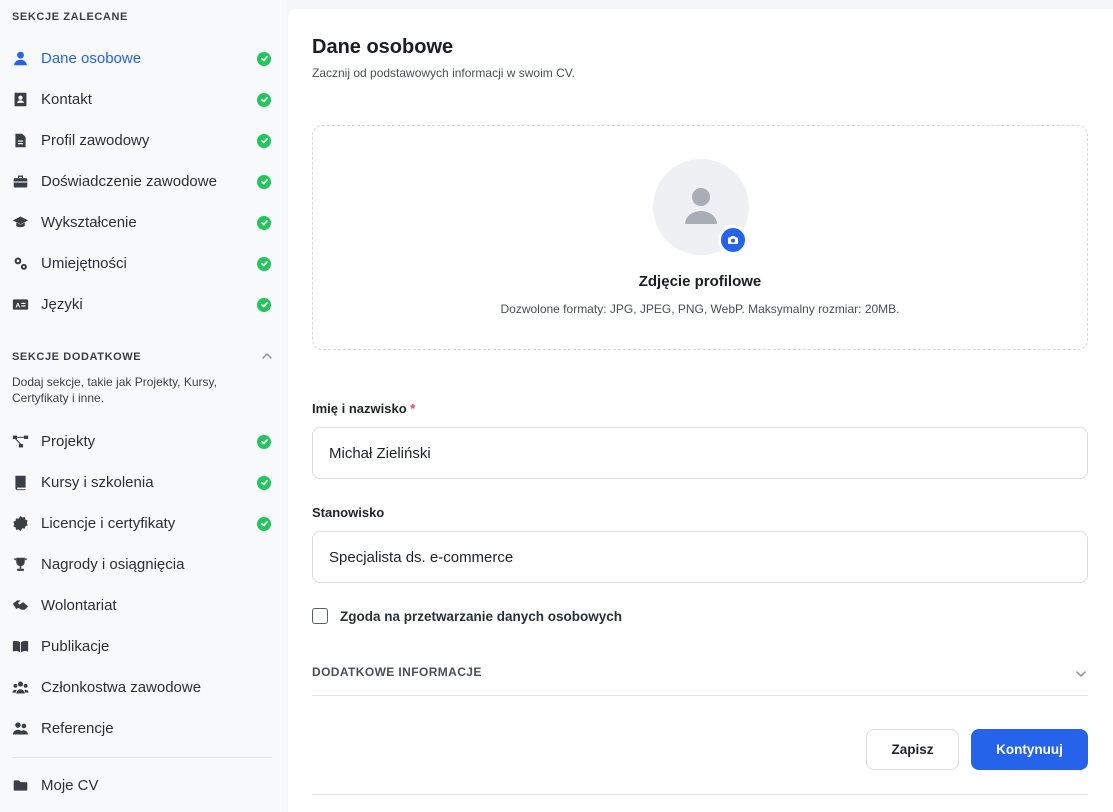 The height and width of the screenshot is (812, 1113). Describe the element at coordinates (700, 281) in the screenshot. I see `photo-title: Zdjęcie profilowe` at that location.